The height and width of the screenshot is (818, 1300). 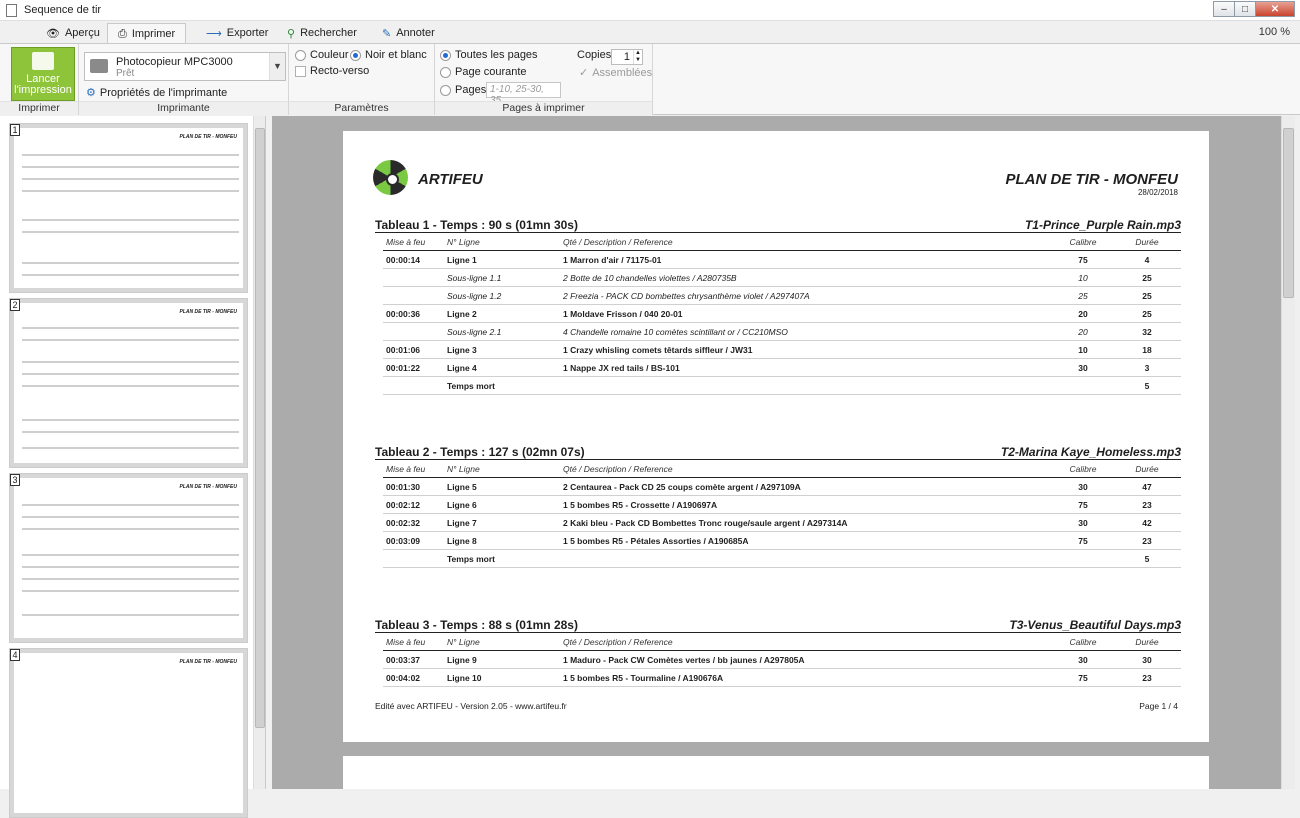 I want to click on printer-properties-button: ⚙ Propriétés de l'imprimante, so click(x=156, y=93).